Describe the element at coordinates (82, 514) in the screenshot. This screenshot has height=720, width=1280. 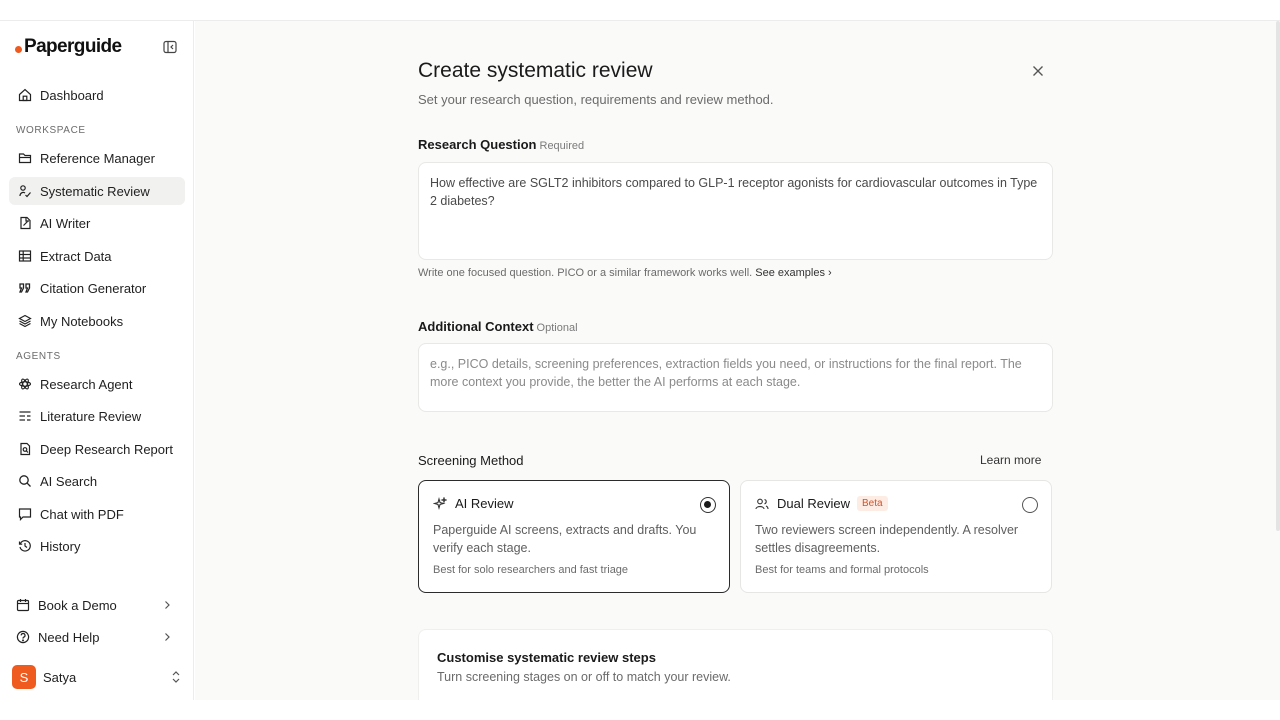
I see `sidebar-item-label: Chat with PDF` at that location.